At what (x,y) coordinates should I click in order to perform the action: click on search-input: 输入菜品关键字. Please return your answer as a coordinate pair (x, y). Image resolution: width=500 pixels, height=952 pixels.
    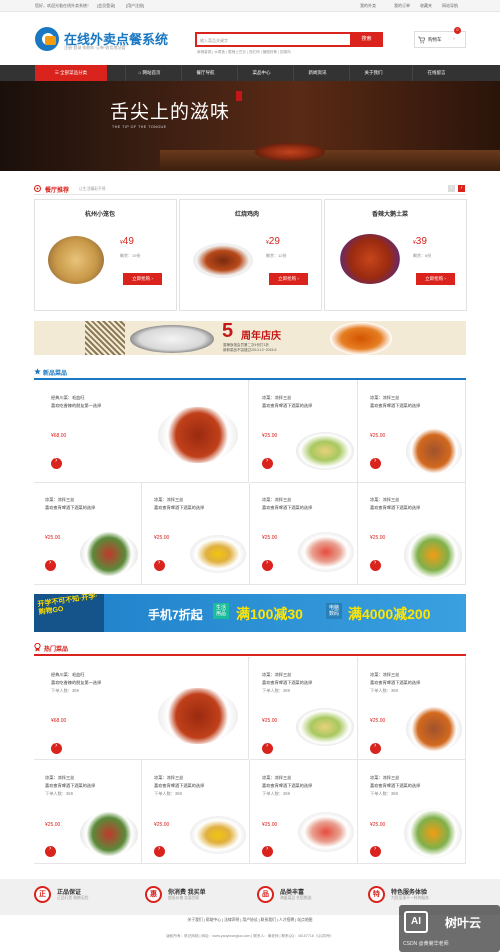
    Looking at the image, I should click on (272, 39).